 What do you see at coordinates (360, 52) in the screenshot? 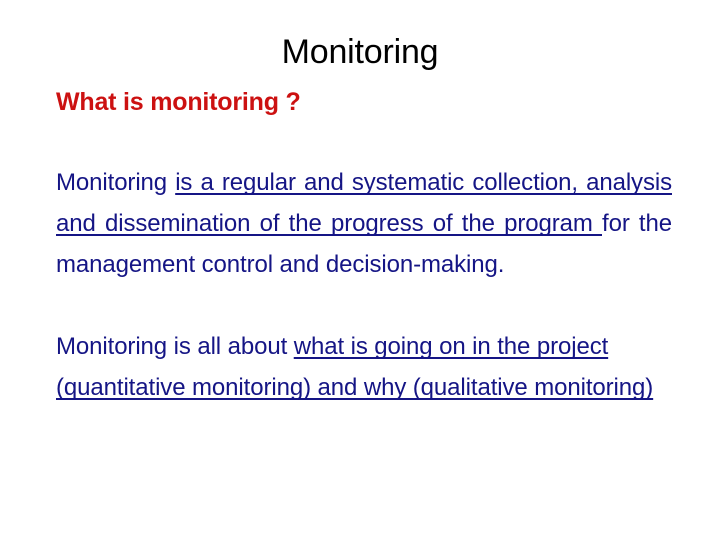
I see `page-title: Monitoring` at bounding box center [360, 52].